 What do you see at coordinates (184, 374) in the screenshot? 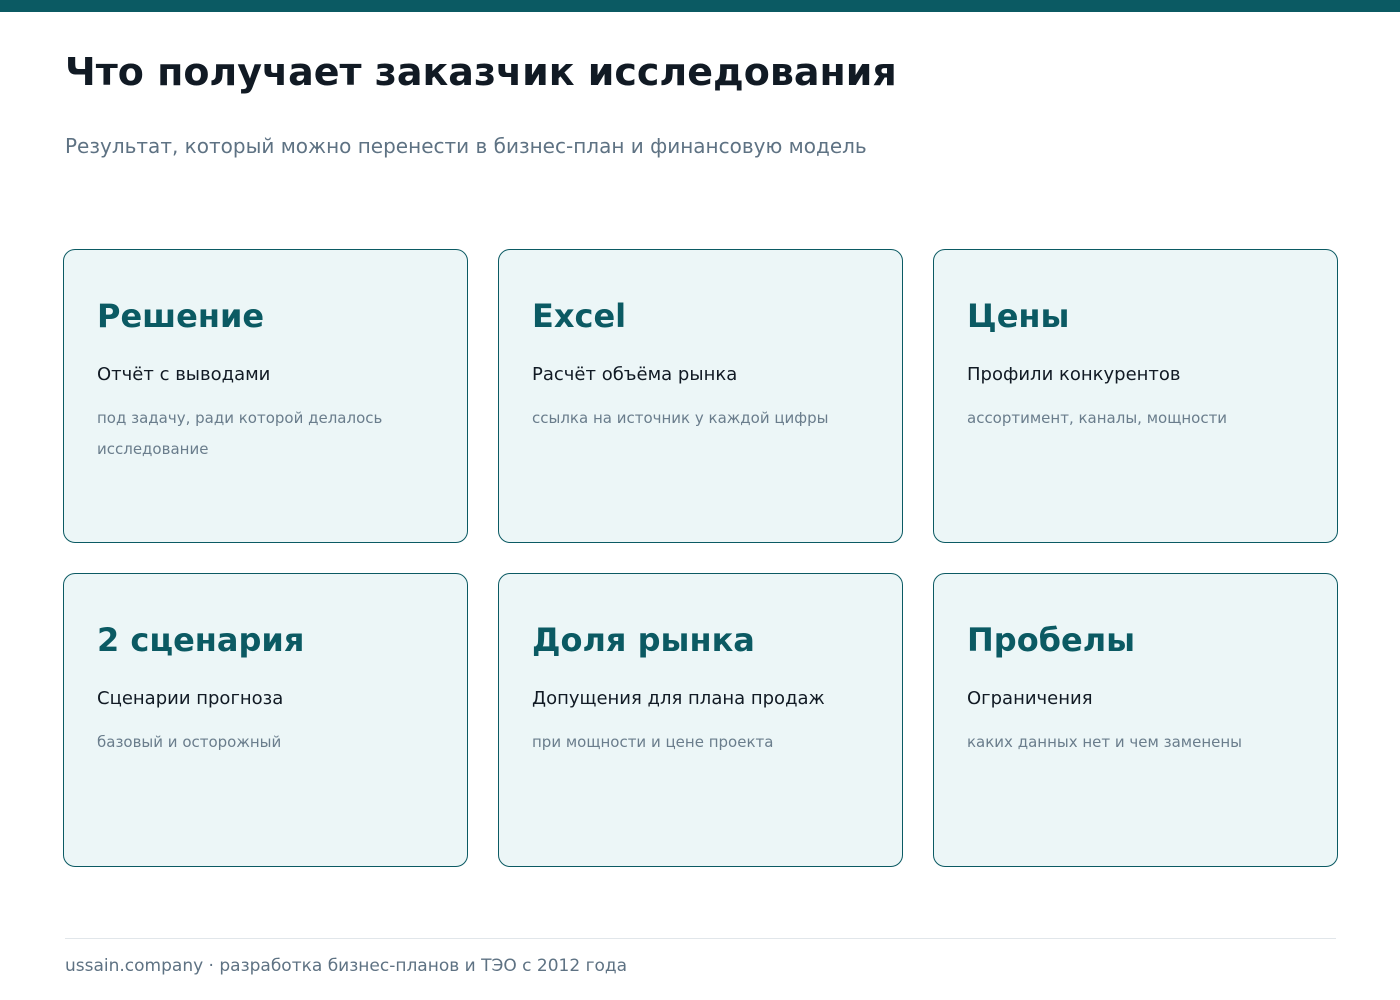
I see `card-label: Отчёт с выводами` at bounding box center [184, 374].